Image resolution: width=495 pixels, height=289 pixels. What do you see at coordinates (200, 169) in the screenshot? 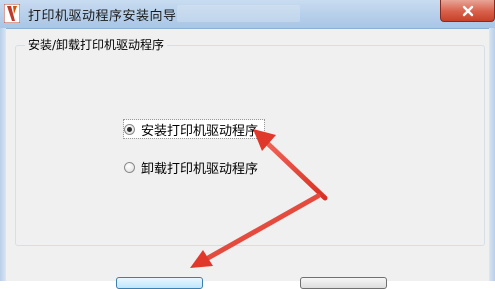
I see `radio-uninstall-label: 卸载打印机驱动程序` at bounding box center [200, 169].